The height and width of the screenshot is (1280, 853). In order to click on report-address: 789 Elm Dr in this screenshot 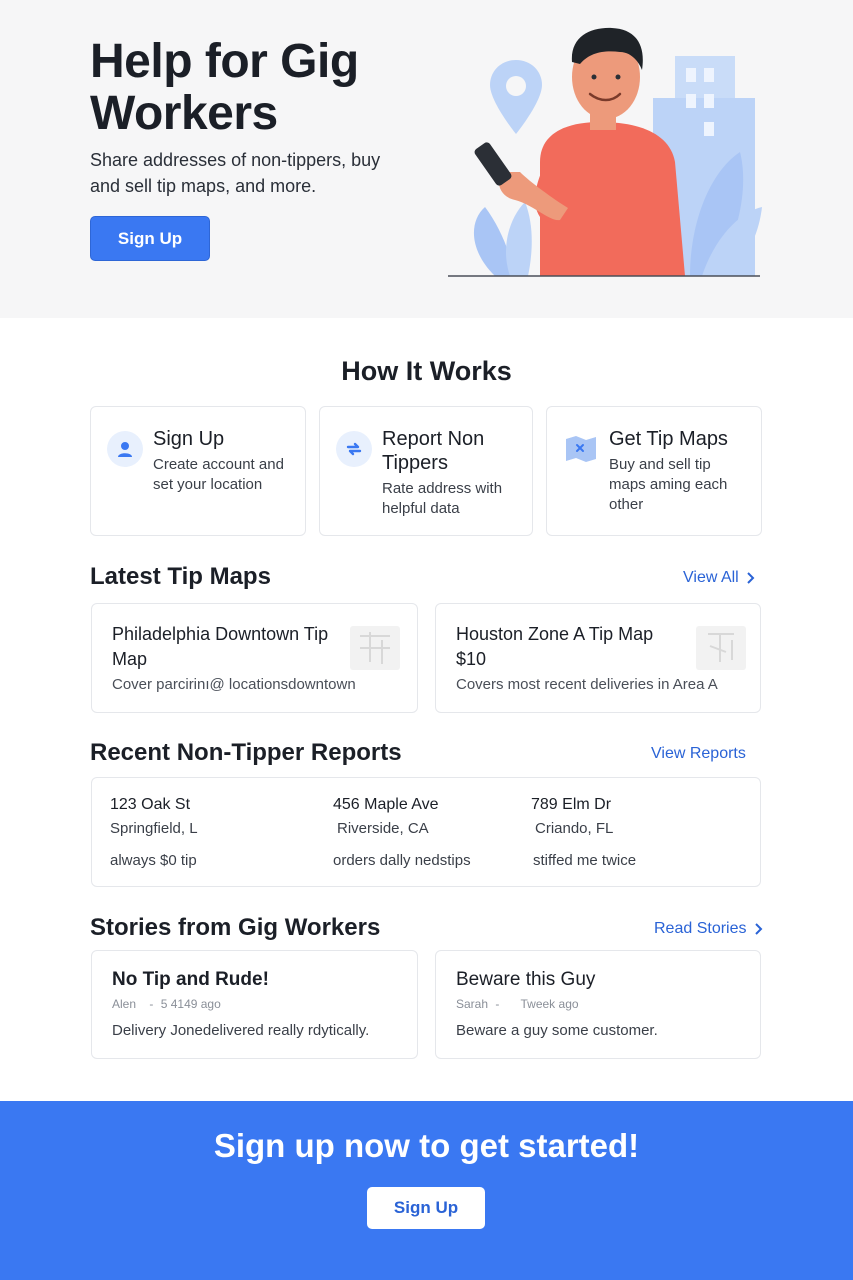, I will do `click(571, 804)`.